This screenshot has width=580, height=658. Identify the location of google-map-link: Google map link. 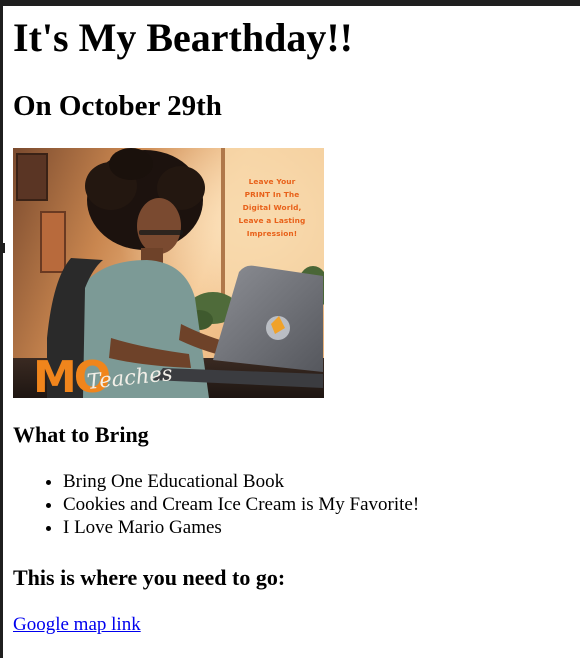
(77, 625).